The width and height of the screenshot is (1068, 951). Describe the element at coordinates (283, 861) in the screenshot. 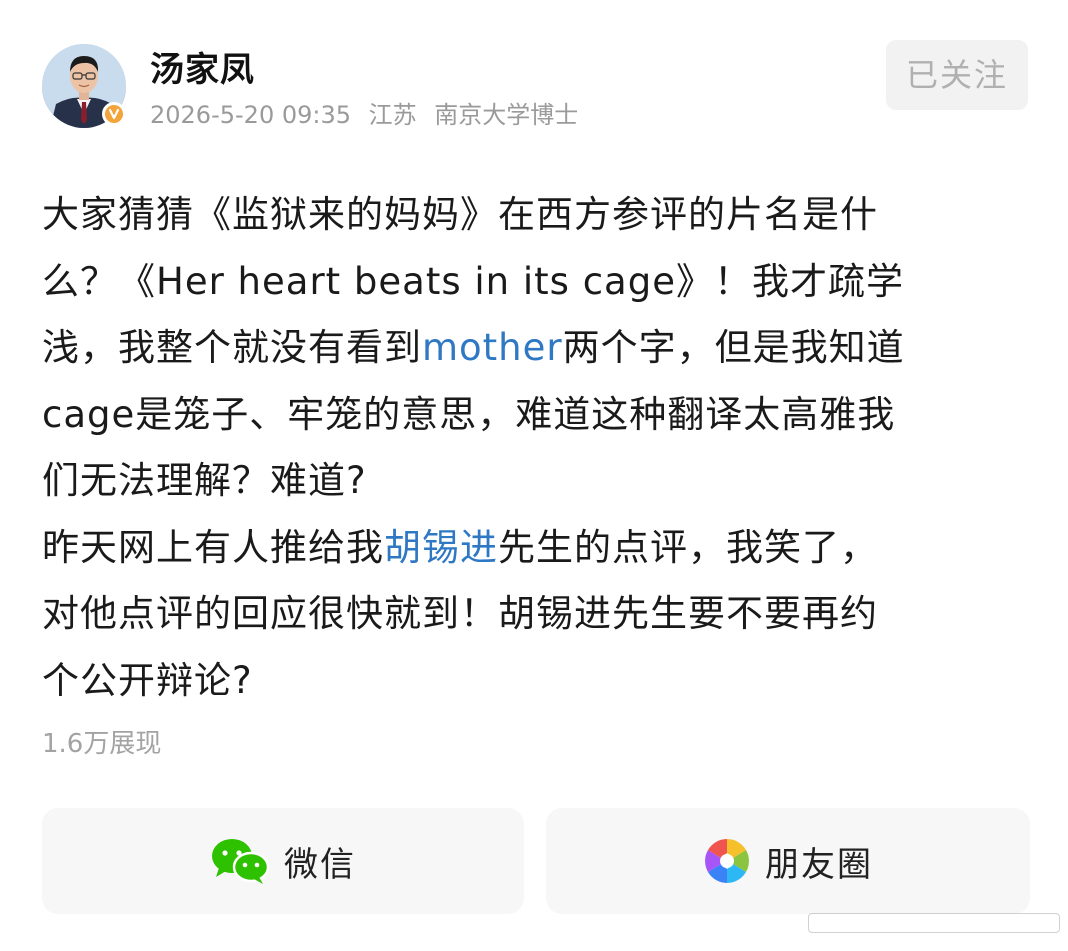

I see `share-wechat-button: 微信` at that location.